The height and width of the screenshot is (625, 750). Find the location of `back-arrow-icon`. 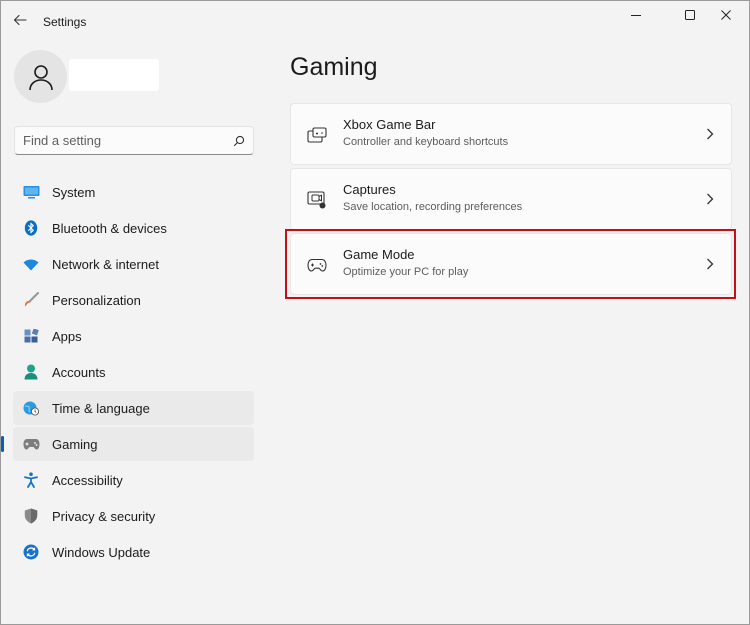

back-arrow-icon is located at coordinates (20, 20).